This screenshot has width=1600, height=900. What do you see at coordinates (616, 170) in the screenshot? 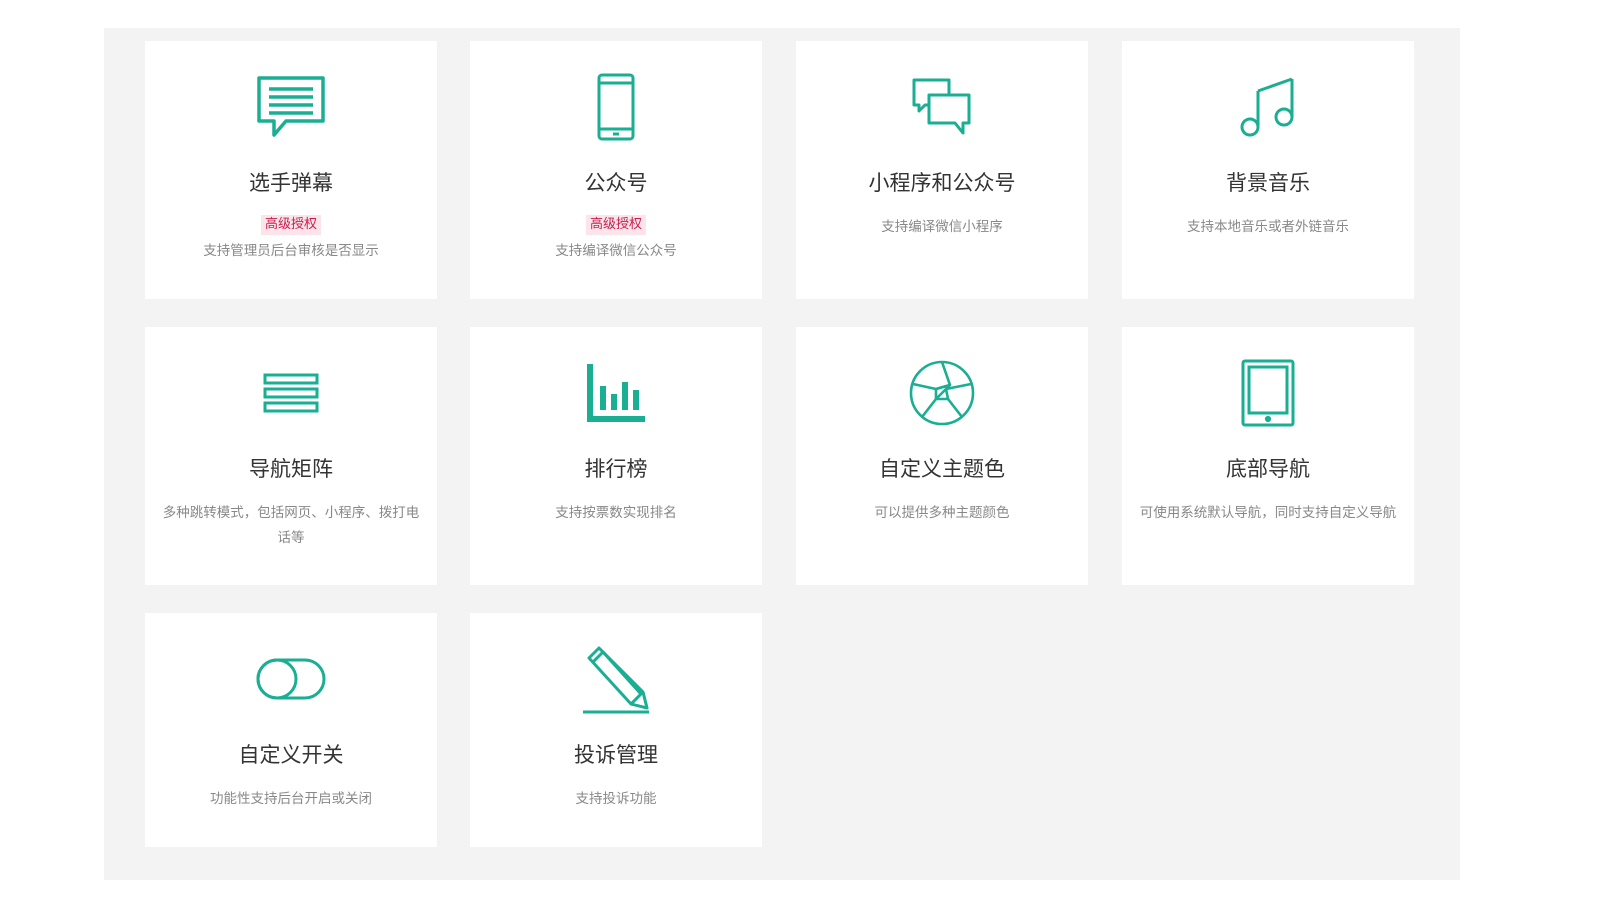
I see `feature-card-official-account: 公众号 高级授权 支持编译微信公众号` at bounding box center [616, 170].